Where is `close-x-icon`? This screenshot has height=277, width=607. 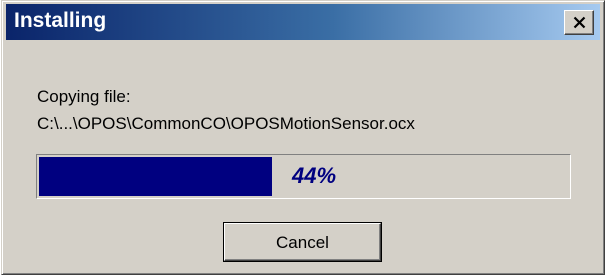
close-x-icon is located at coordinates (579, 22).